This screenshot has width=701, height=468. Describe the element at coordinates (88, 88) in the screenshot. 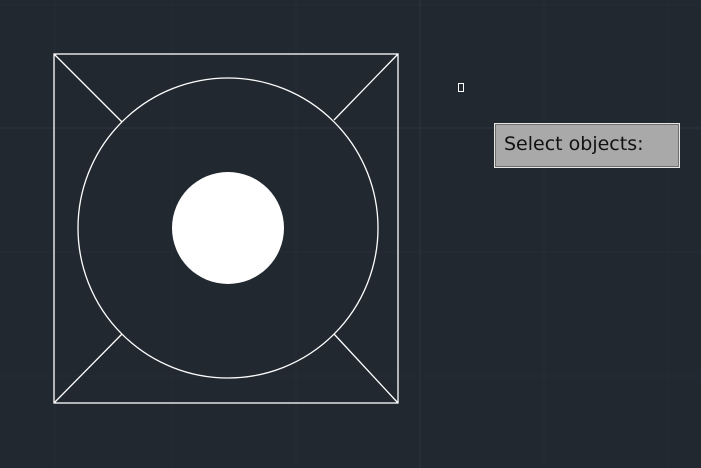

I see `corner-diagonal-top-left` at that location.